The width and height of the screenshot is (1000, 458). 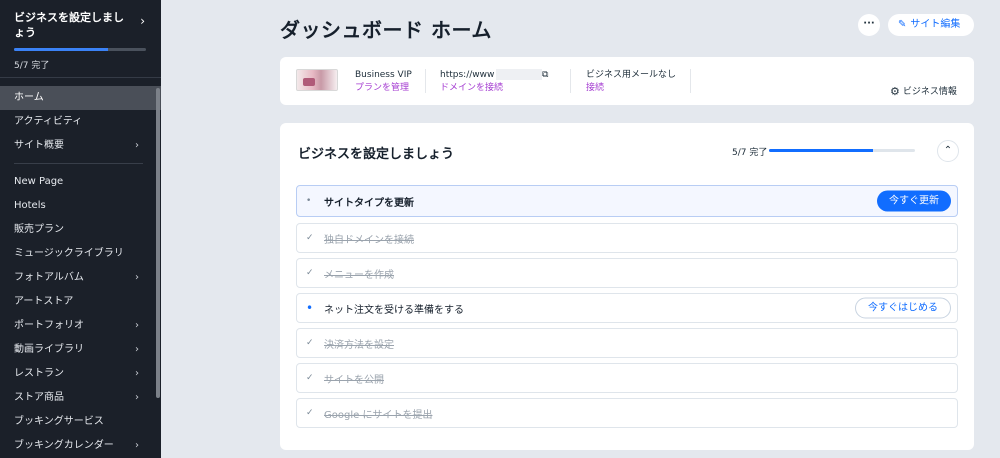 I want to click on setup-task-row: ✓ 独自ドメインを接続, so click(x=627, y=238).